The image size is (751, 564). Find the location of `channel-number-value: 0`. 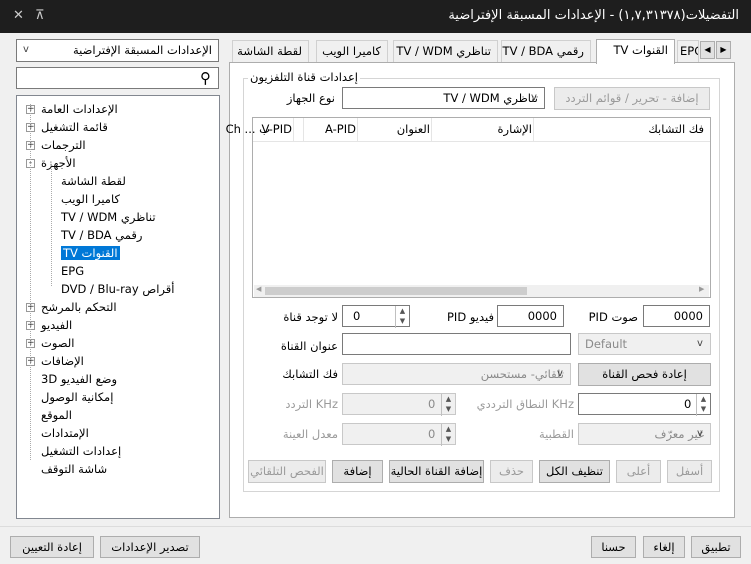

channel-number-value: 0 is located at coordinates (357, 316).